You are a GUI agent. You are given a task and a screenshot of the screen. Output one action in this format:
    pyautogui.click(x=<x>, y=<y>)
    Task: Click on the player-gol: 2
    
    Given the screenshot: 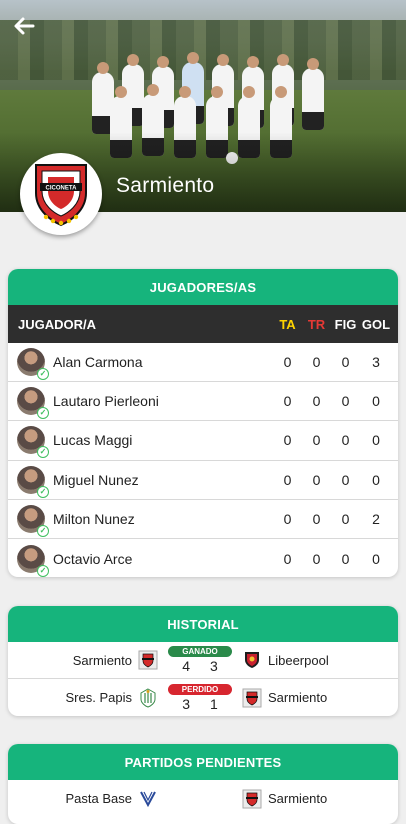 What is the action you would take?
    pyautogui.click(x=376, y=518)
    